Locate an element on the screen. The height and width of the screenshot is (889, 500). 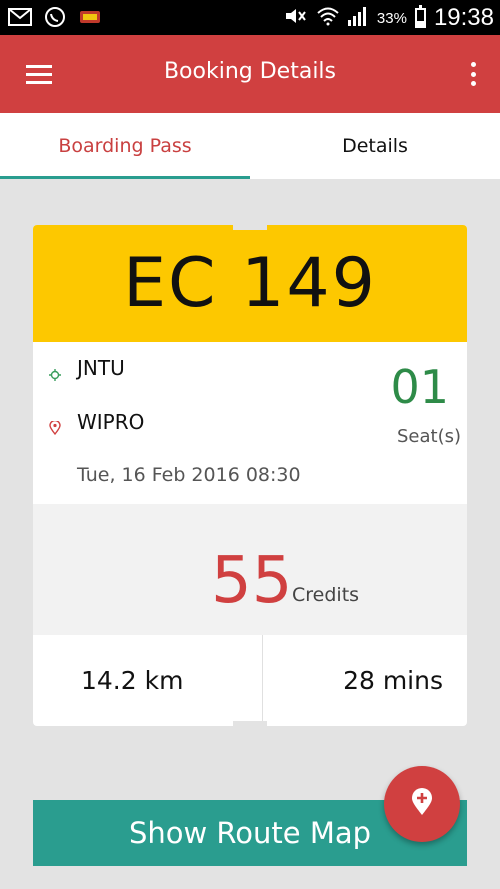
trip-stats: 14.2 km 28 mins is located at coordinates (250, 680).